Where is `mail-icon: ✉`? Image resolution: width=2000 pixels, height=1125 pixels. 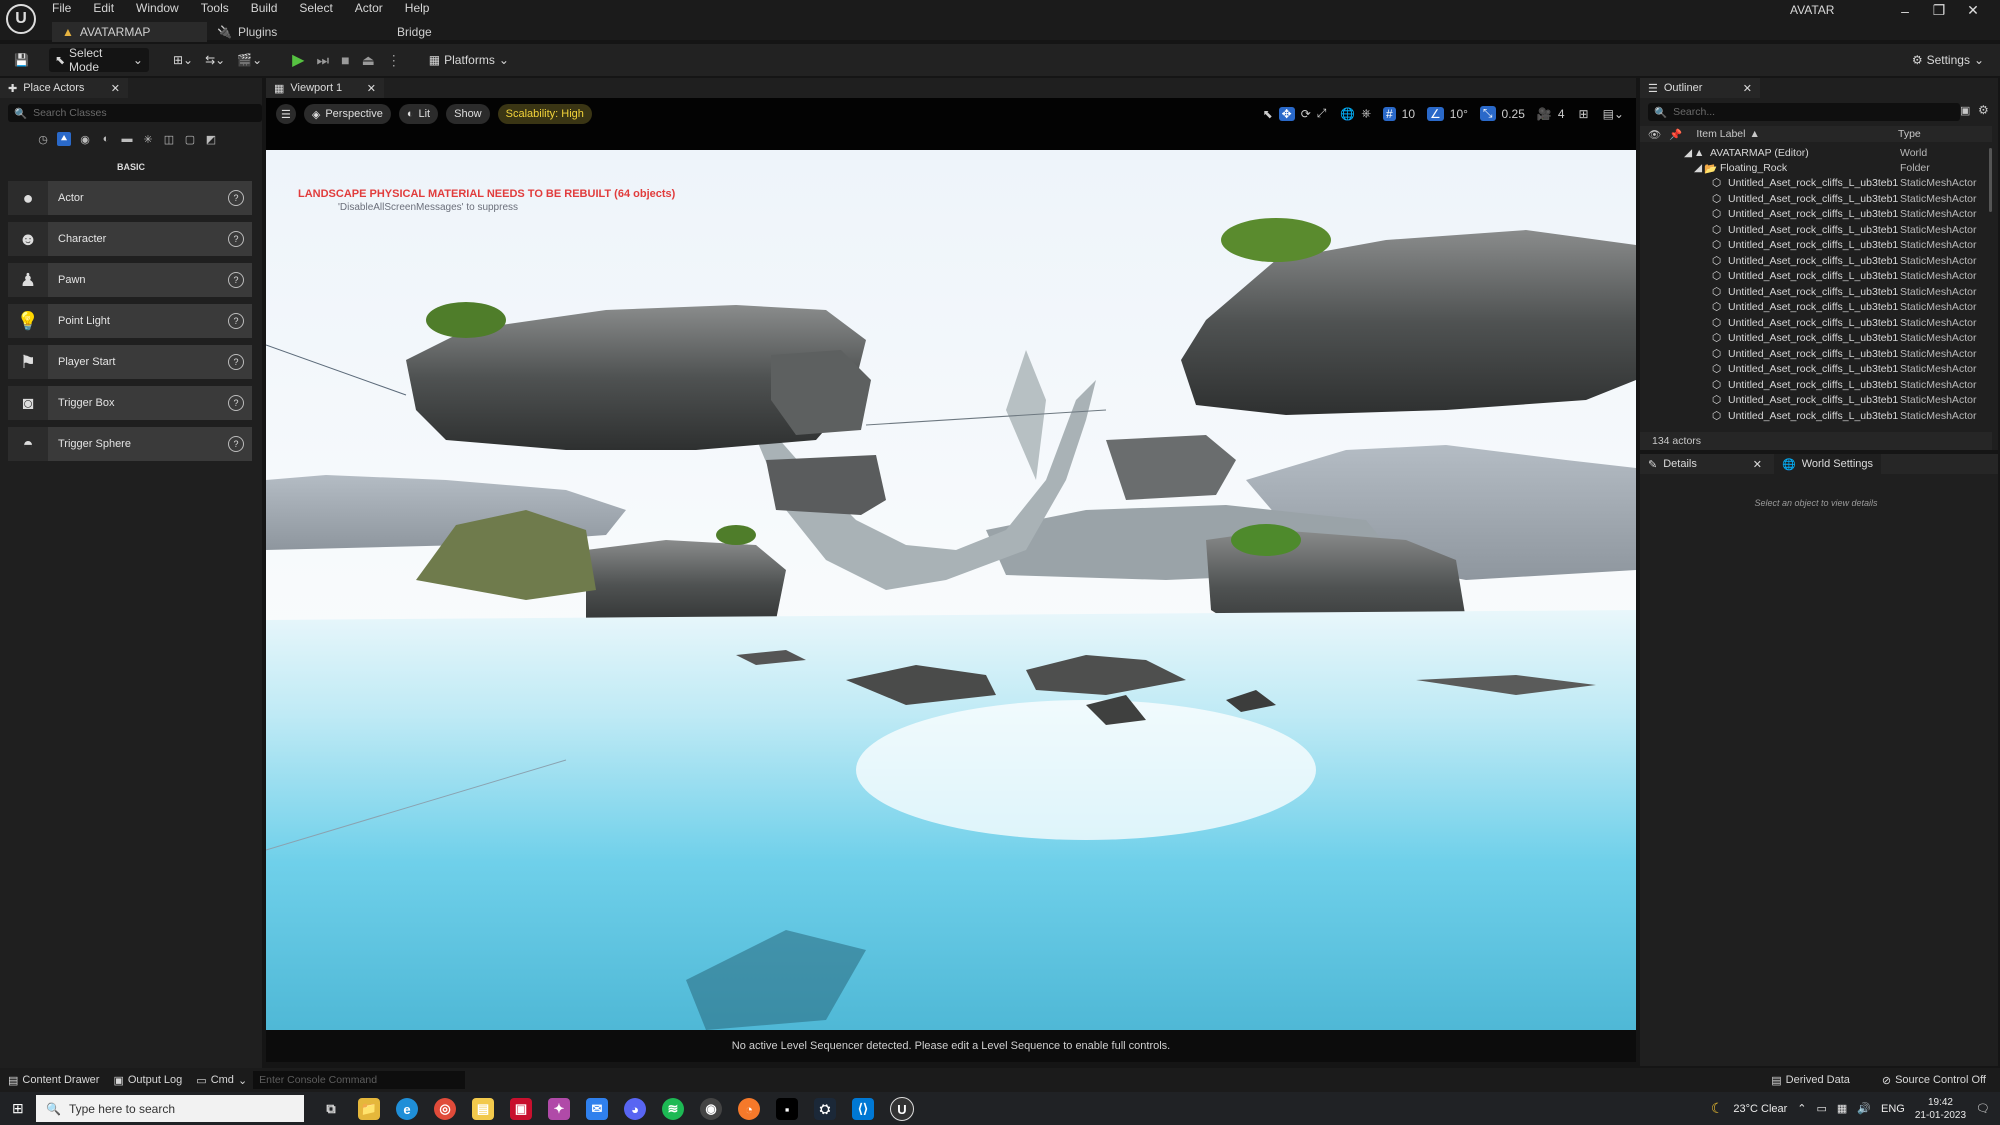 mail-icon: ✉ is located at coordinates (597, 1109).